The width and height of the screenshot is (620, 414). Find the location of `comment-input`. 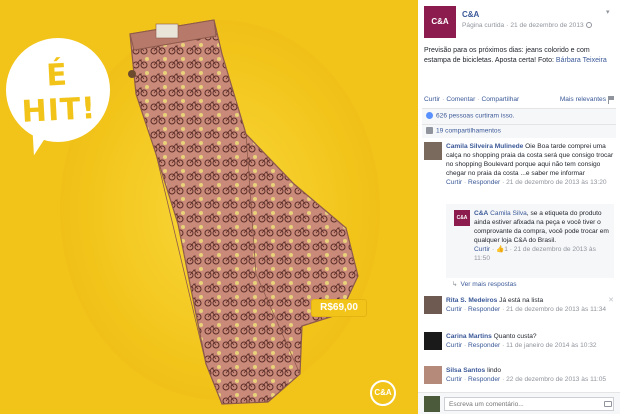

comment-input is located at coordinates (529, 404).